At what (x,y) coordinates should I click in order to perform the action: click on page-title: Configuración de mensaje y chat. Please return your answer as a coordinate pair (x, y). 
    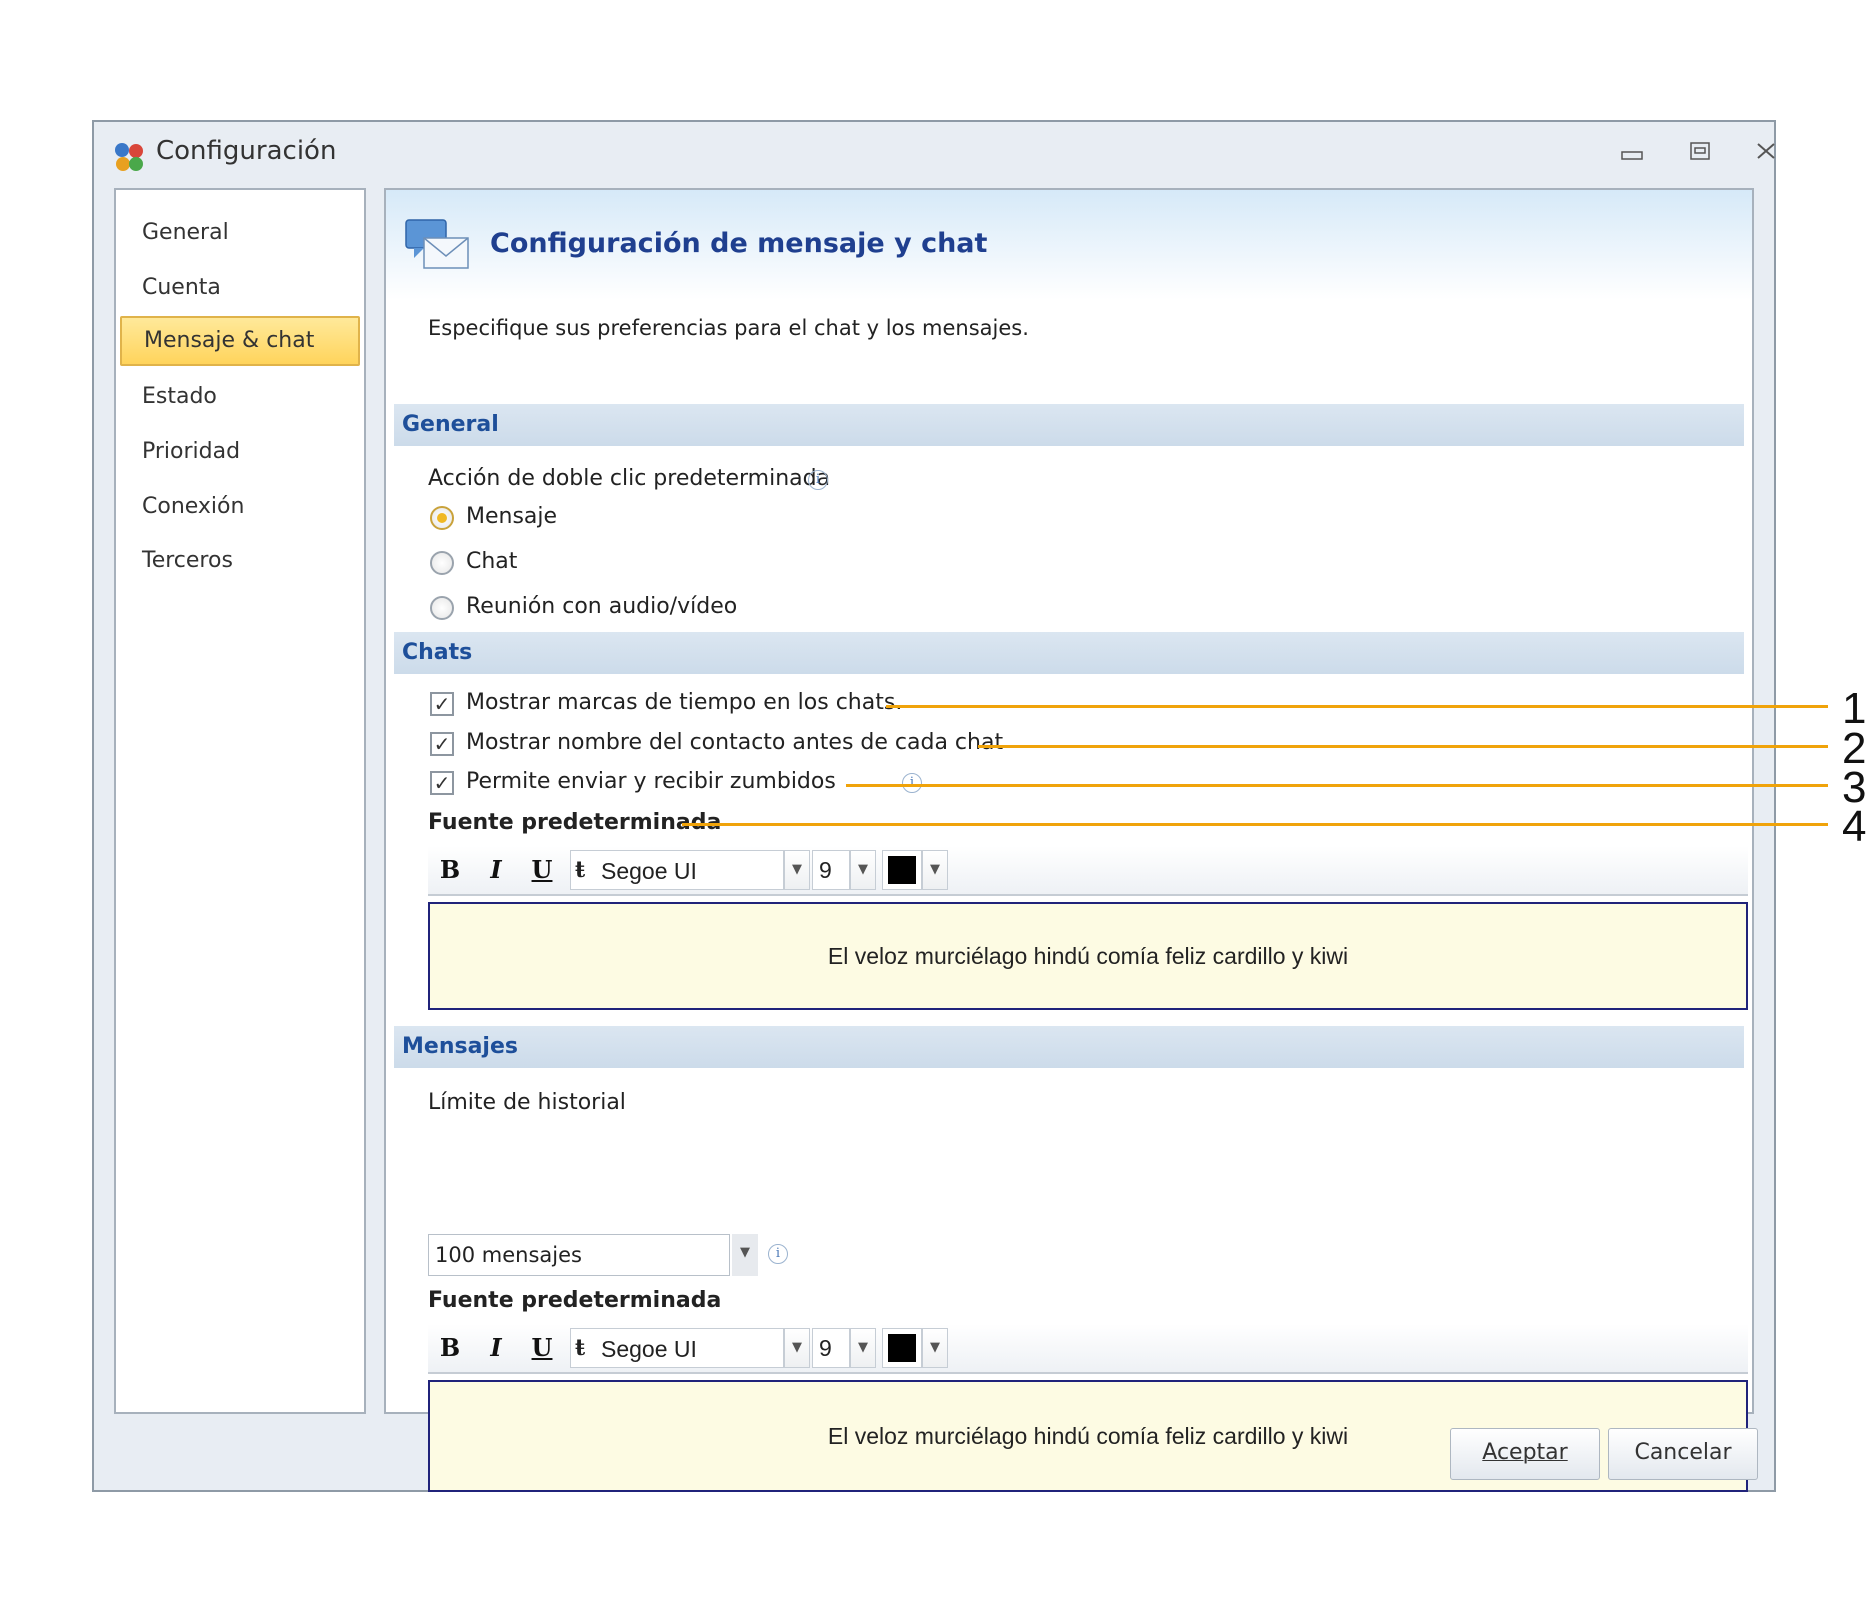
    Looking at the image, I should click on (739, 243).